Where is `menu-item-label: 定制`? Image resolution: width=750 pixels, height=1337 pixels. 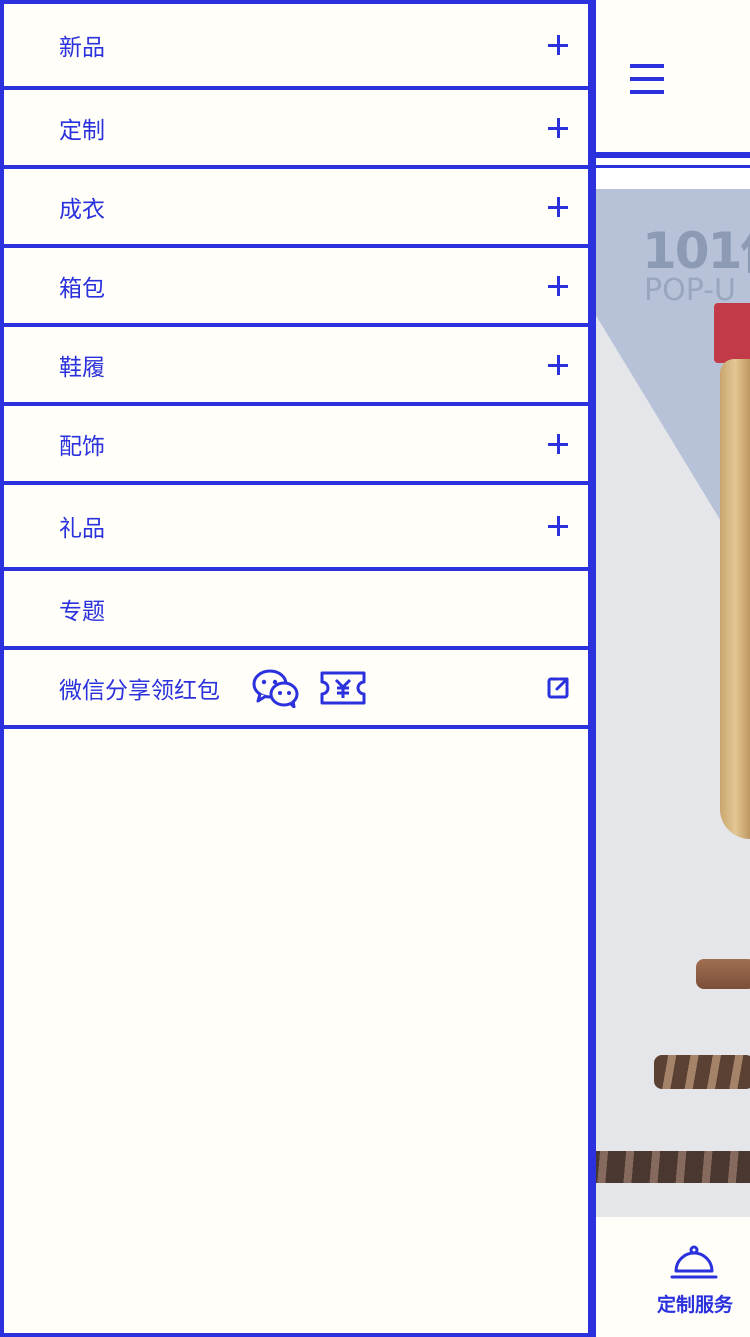 menu-item-label: 定制 is located at coordinates (82, 130).